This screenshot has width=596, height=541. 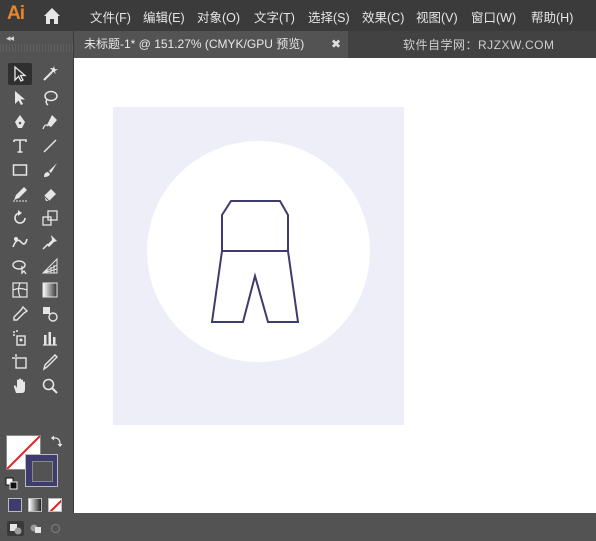 What do you see at coordinates (57, 441) in the screenshot?
I see `swap-fill-stroke-icon` at bounding box center [57, 441].